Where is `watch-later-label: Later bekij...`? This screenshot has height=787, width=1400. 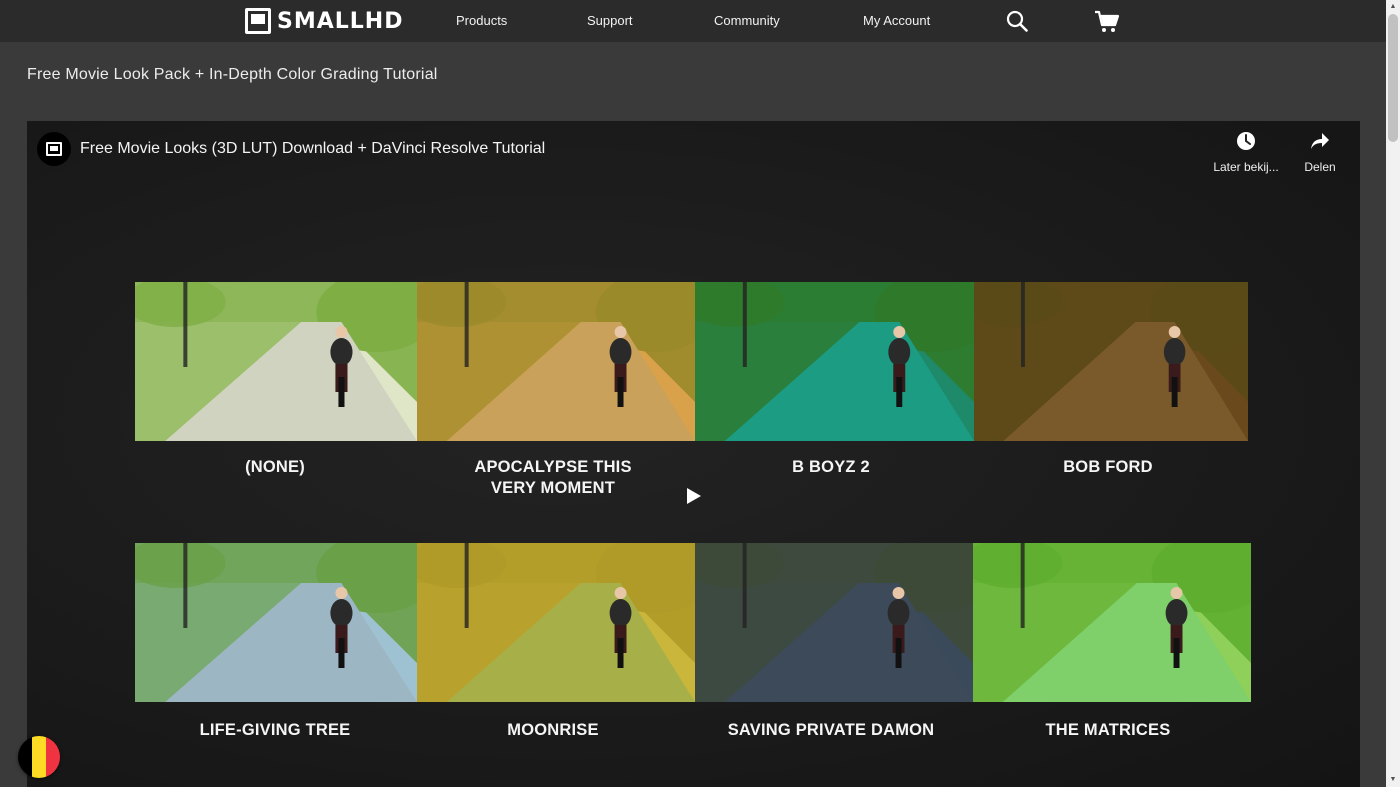
watch-later-label: Later bekij... is located at coordinates (1246, 167).